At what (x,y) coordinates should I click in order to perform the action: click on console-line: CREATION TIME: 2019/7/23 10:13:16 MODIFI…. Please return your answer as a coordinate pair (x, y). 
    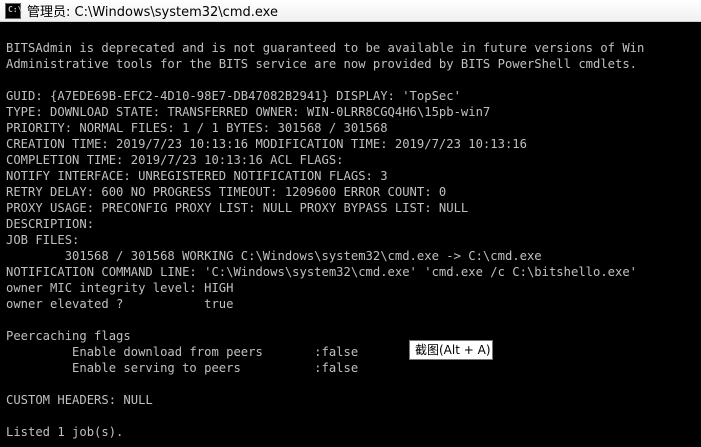
    Looking at the image, I should click on (266, 144).